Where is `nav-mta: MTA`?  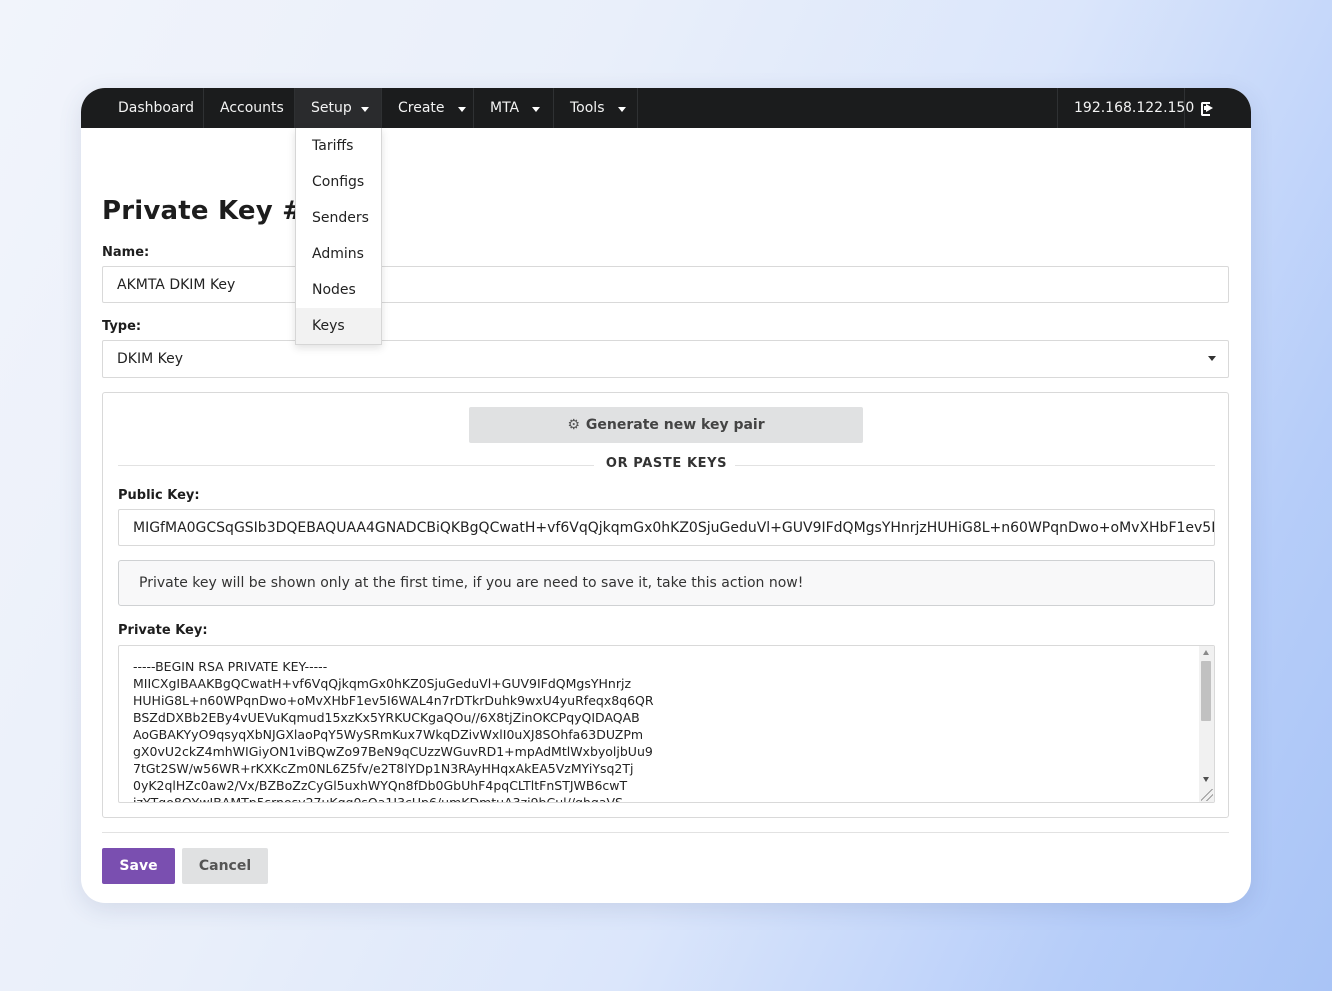
nav-mta: MTA is located at coordinates (514, 108).